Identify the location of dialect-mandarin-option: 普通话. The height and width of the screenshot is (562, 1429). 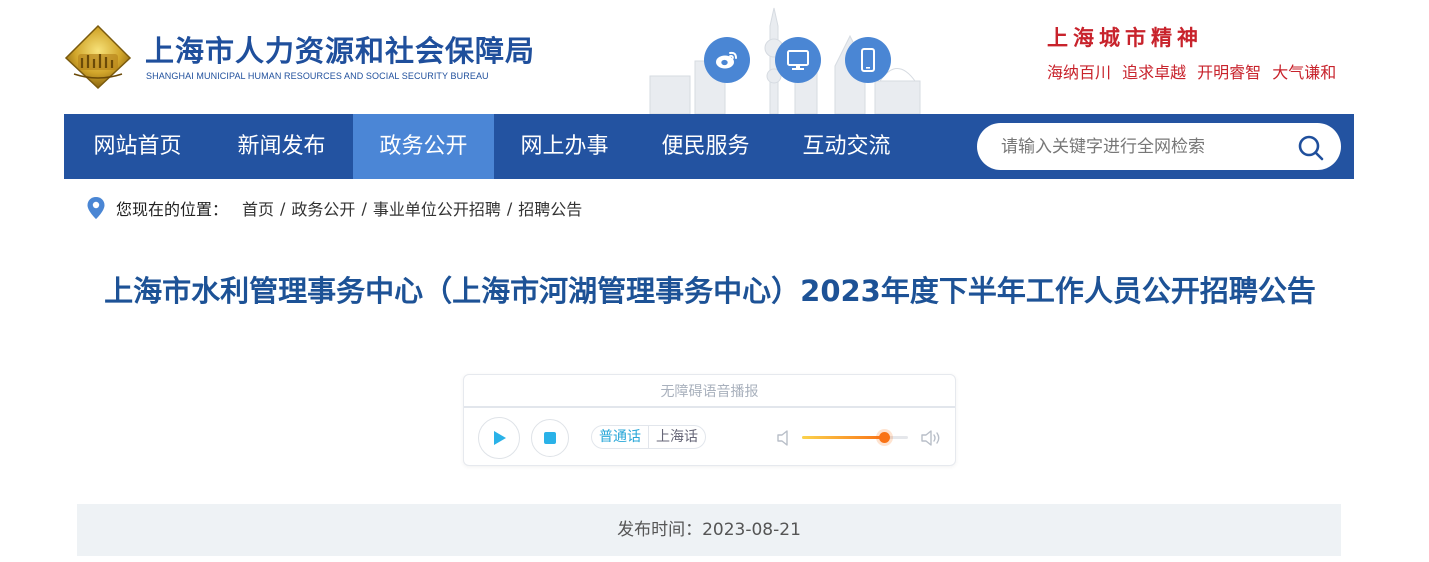
(620, 437).